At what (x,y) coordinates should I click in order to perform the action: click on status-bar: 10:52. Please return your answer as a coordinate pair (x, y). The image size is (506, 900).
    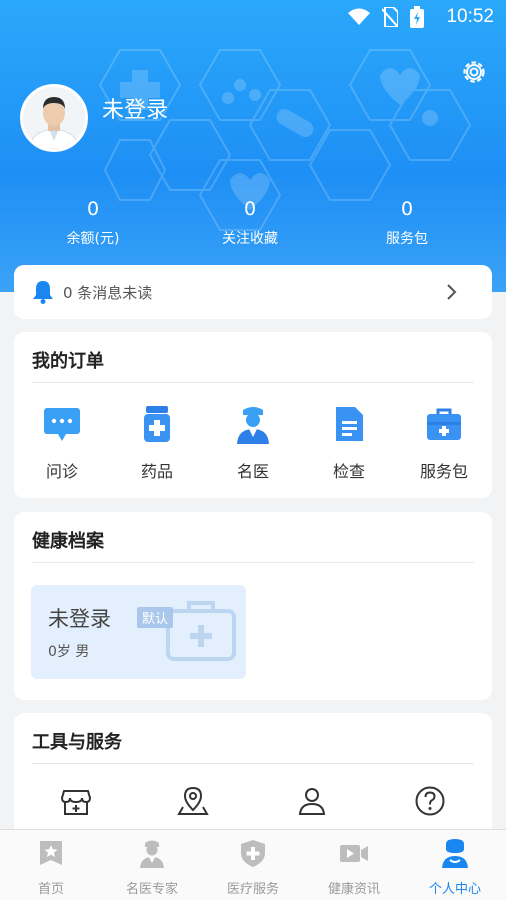
    Looking at the image, I should click on (253, 17).